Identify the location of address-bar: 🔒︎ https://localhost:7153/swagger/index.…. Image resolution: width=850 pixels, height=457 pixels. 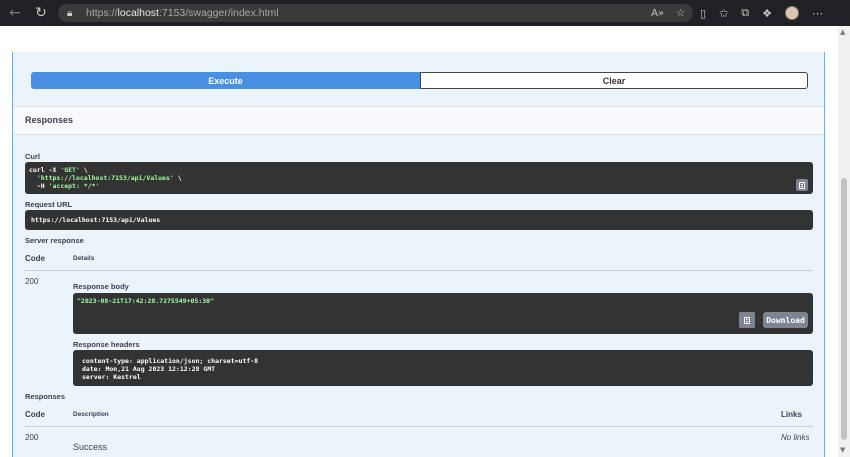
(375, 13).